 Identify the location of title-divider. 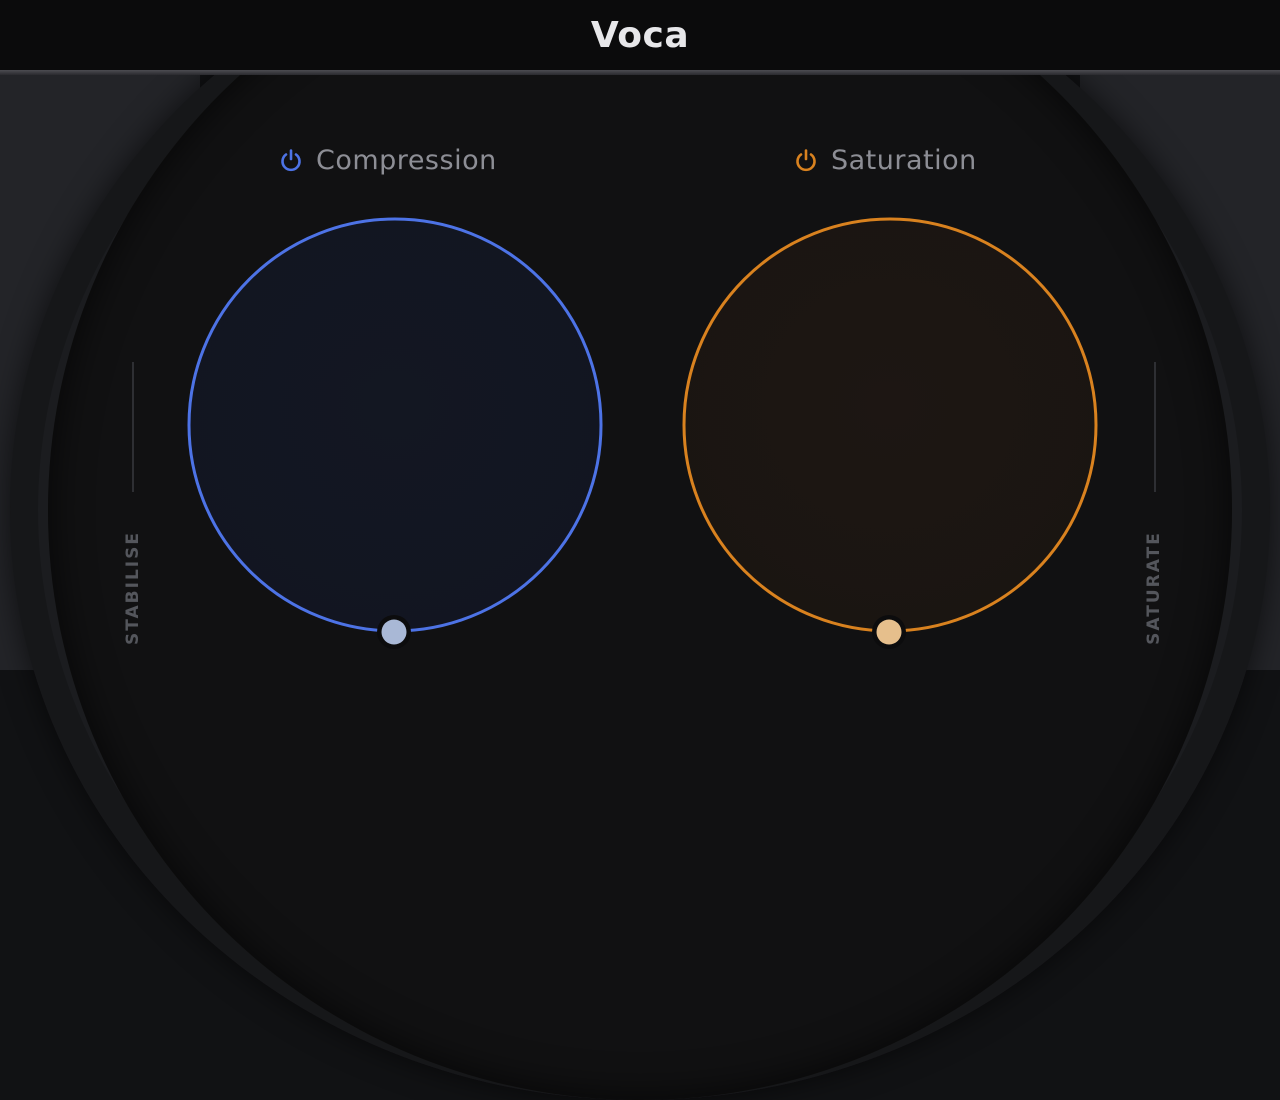
(640, 72).